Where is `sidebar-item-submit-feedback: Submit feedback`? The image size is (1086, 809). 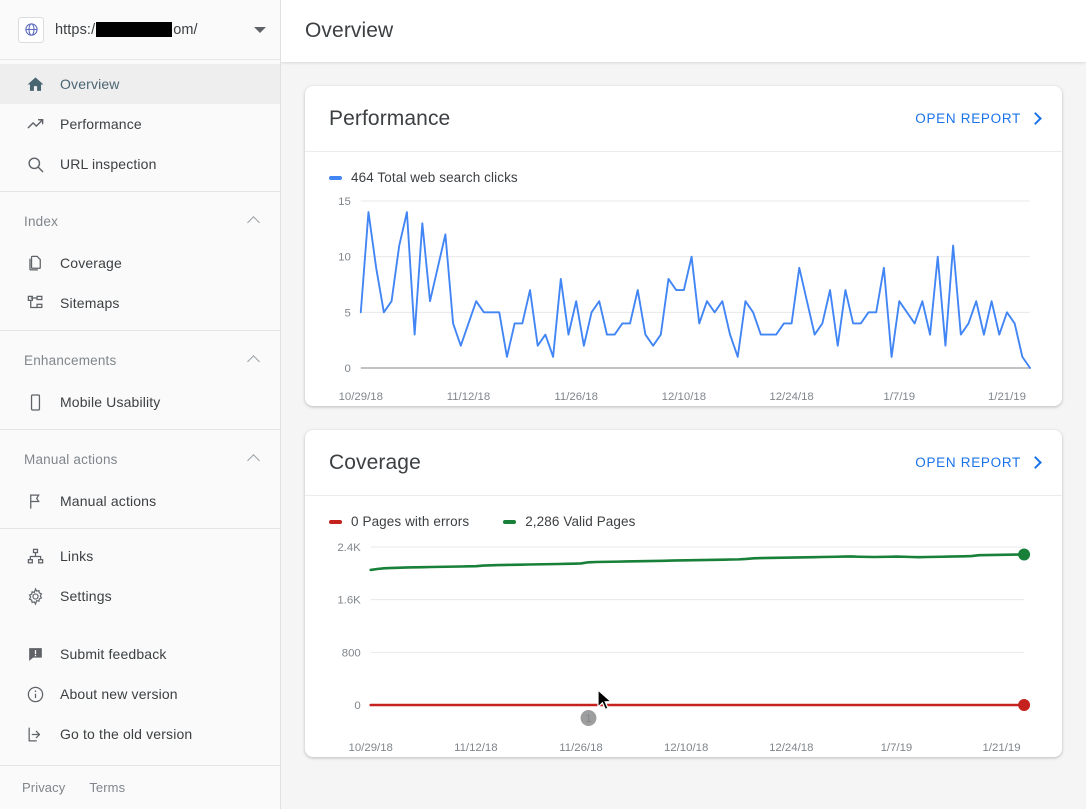 sidebar-item-submit-feedback: Submit feedback is located at coordinates (140, 654).